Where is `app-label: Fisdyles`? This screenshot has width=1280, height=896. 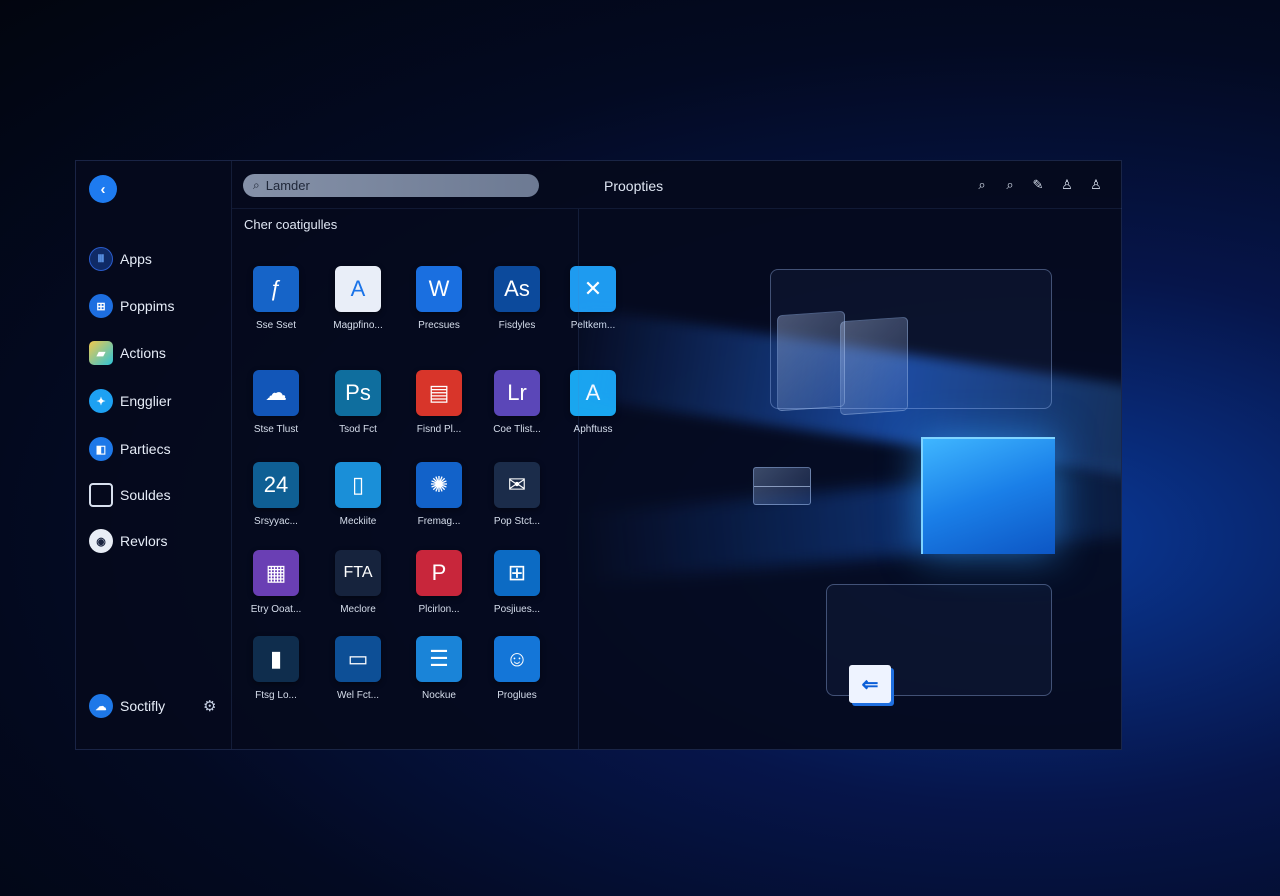
app-label: Fisdyles is located at coordinates (517, 325).